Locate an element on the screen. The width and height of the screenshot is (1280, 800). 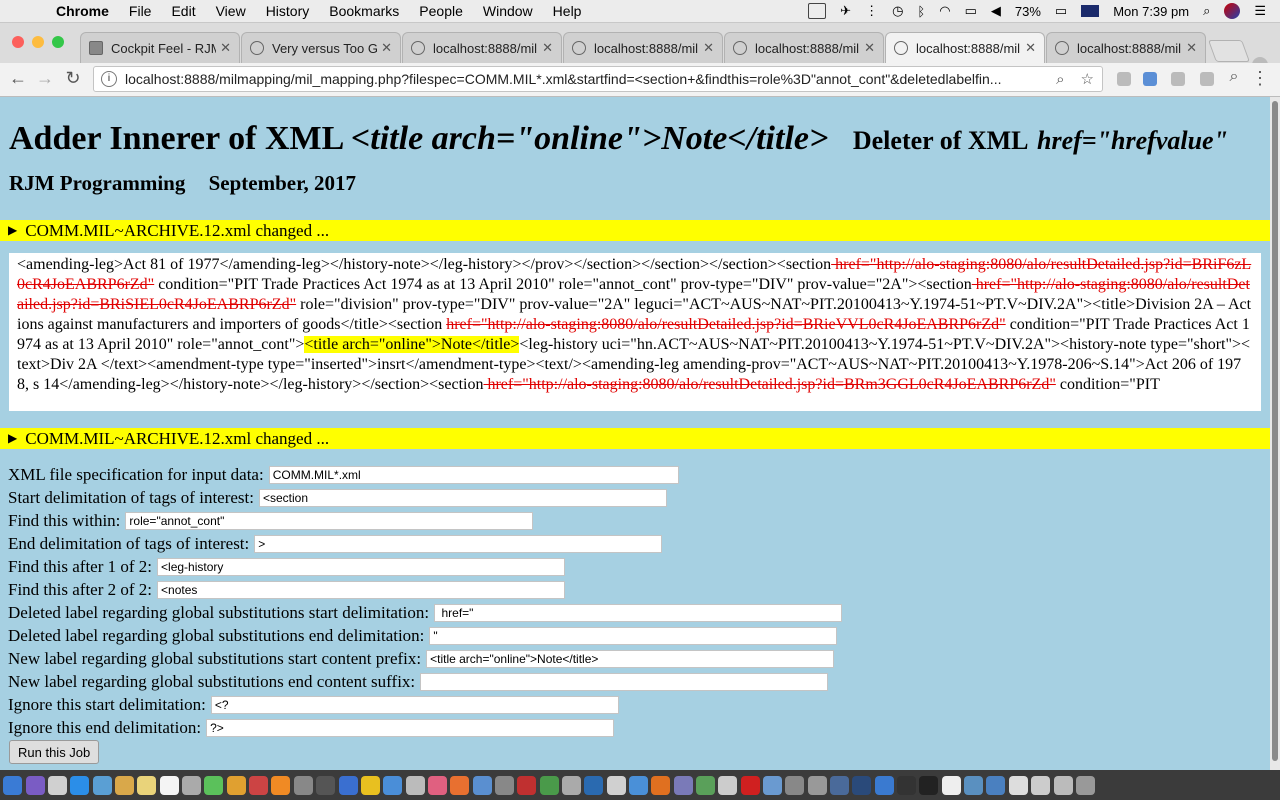
page-scrollbar is located at coordinates (1275, 433).